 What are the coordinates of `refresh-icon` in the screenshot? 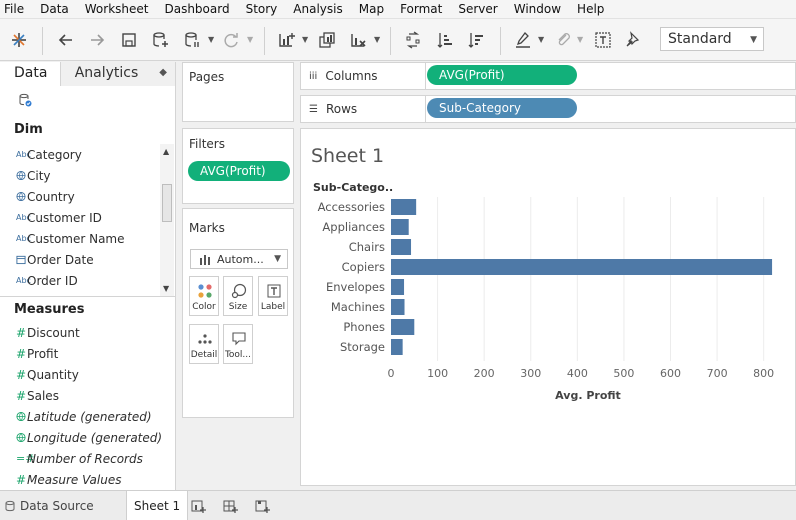 It's located at (231, 40).